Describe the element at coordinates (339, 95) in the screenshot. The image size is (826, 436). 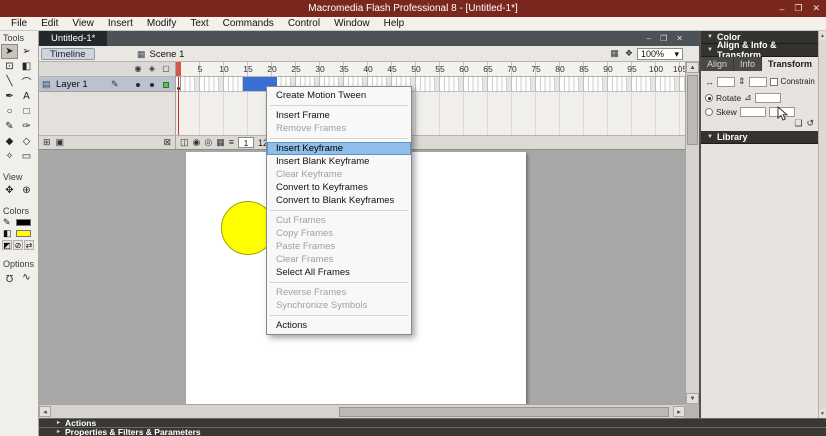
I see `context-item-create-motion-tween: Create Motion Tween` at that location.